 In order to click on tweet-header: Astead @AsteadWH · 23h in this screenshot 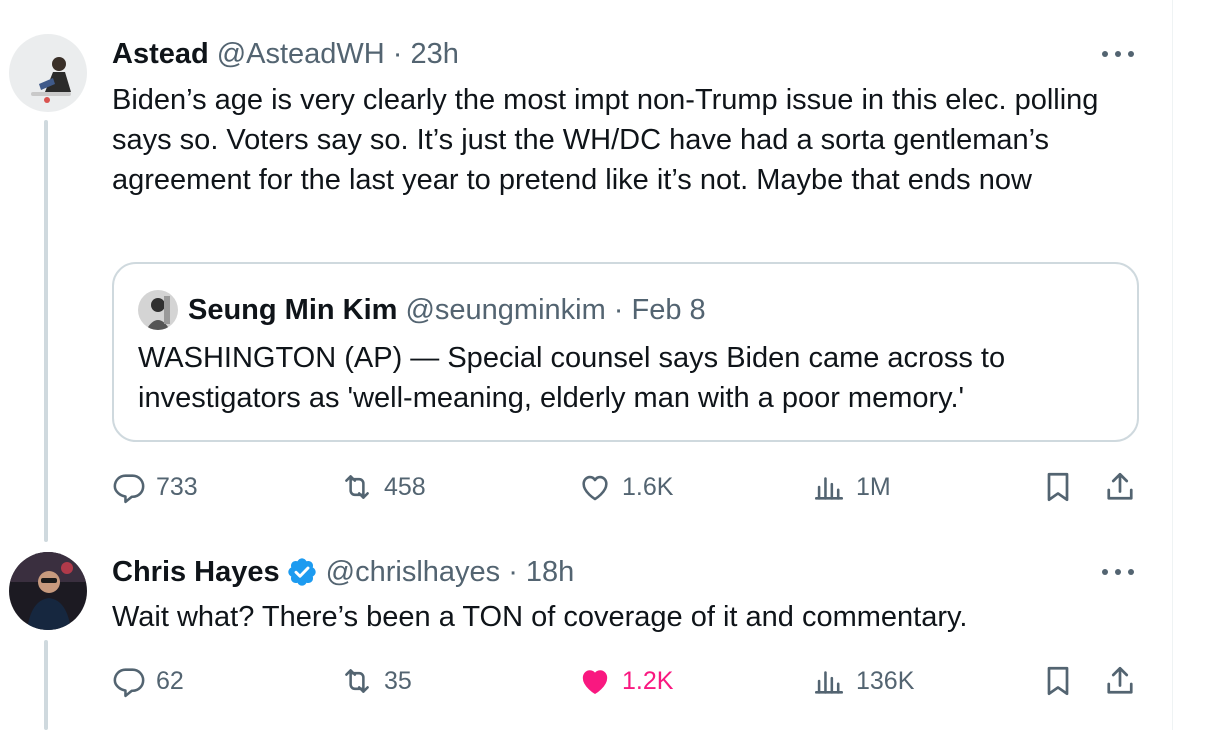, I will do `click(285, 54)`.